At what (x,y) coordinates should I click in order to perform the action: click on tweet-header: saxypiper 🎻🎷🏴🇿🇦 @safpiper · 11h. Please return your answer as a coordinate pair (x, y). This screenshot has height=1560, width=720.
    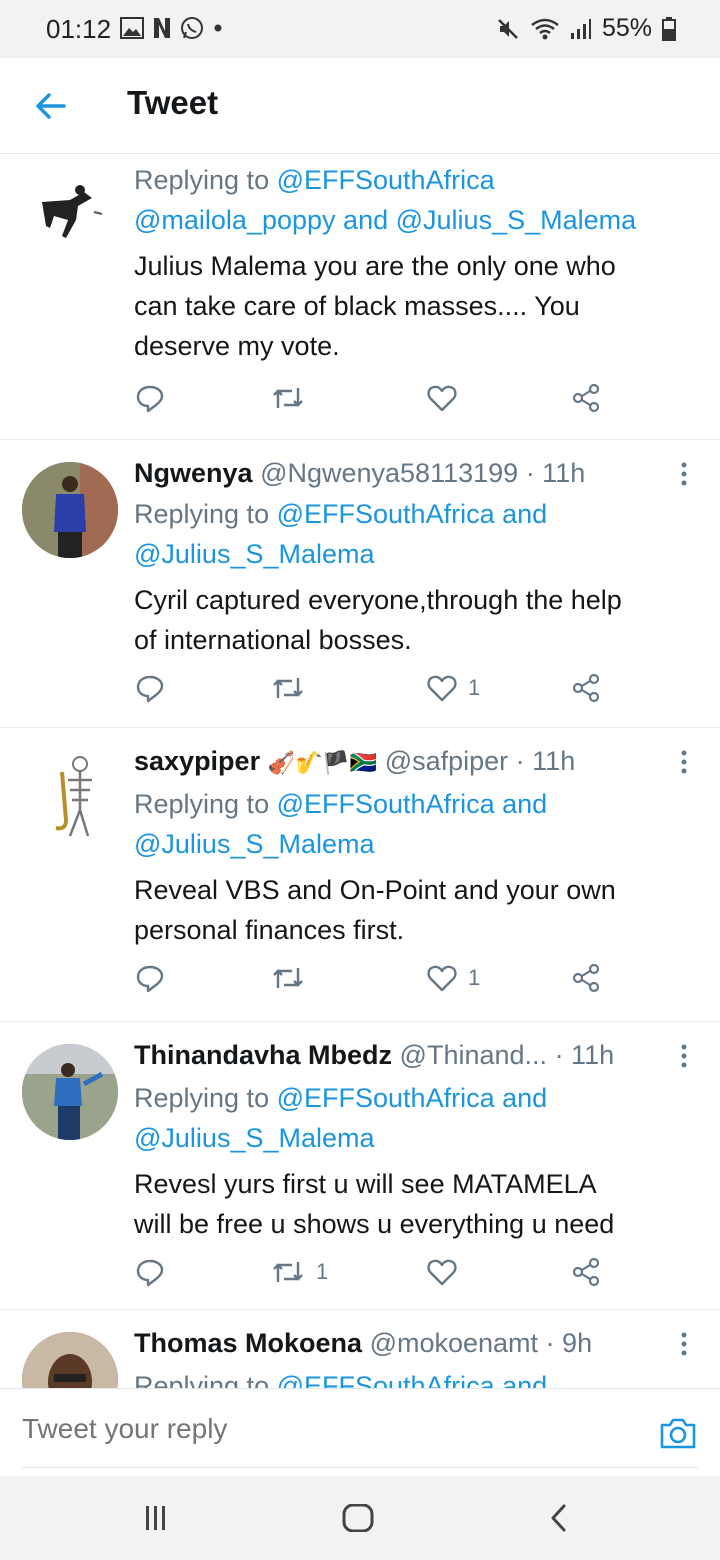
    Looking at the image, I should click on (395, 761).